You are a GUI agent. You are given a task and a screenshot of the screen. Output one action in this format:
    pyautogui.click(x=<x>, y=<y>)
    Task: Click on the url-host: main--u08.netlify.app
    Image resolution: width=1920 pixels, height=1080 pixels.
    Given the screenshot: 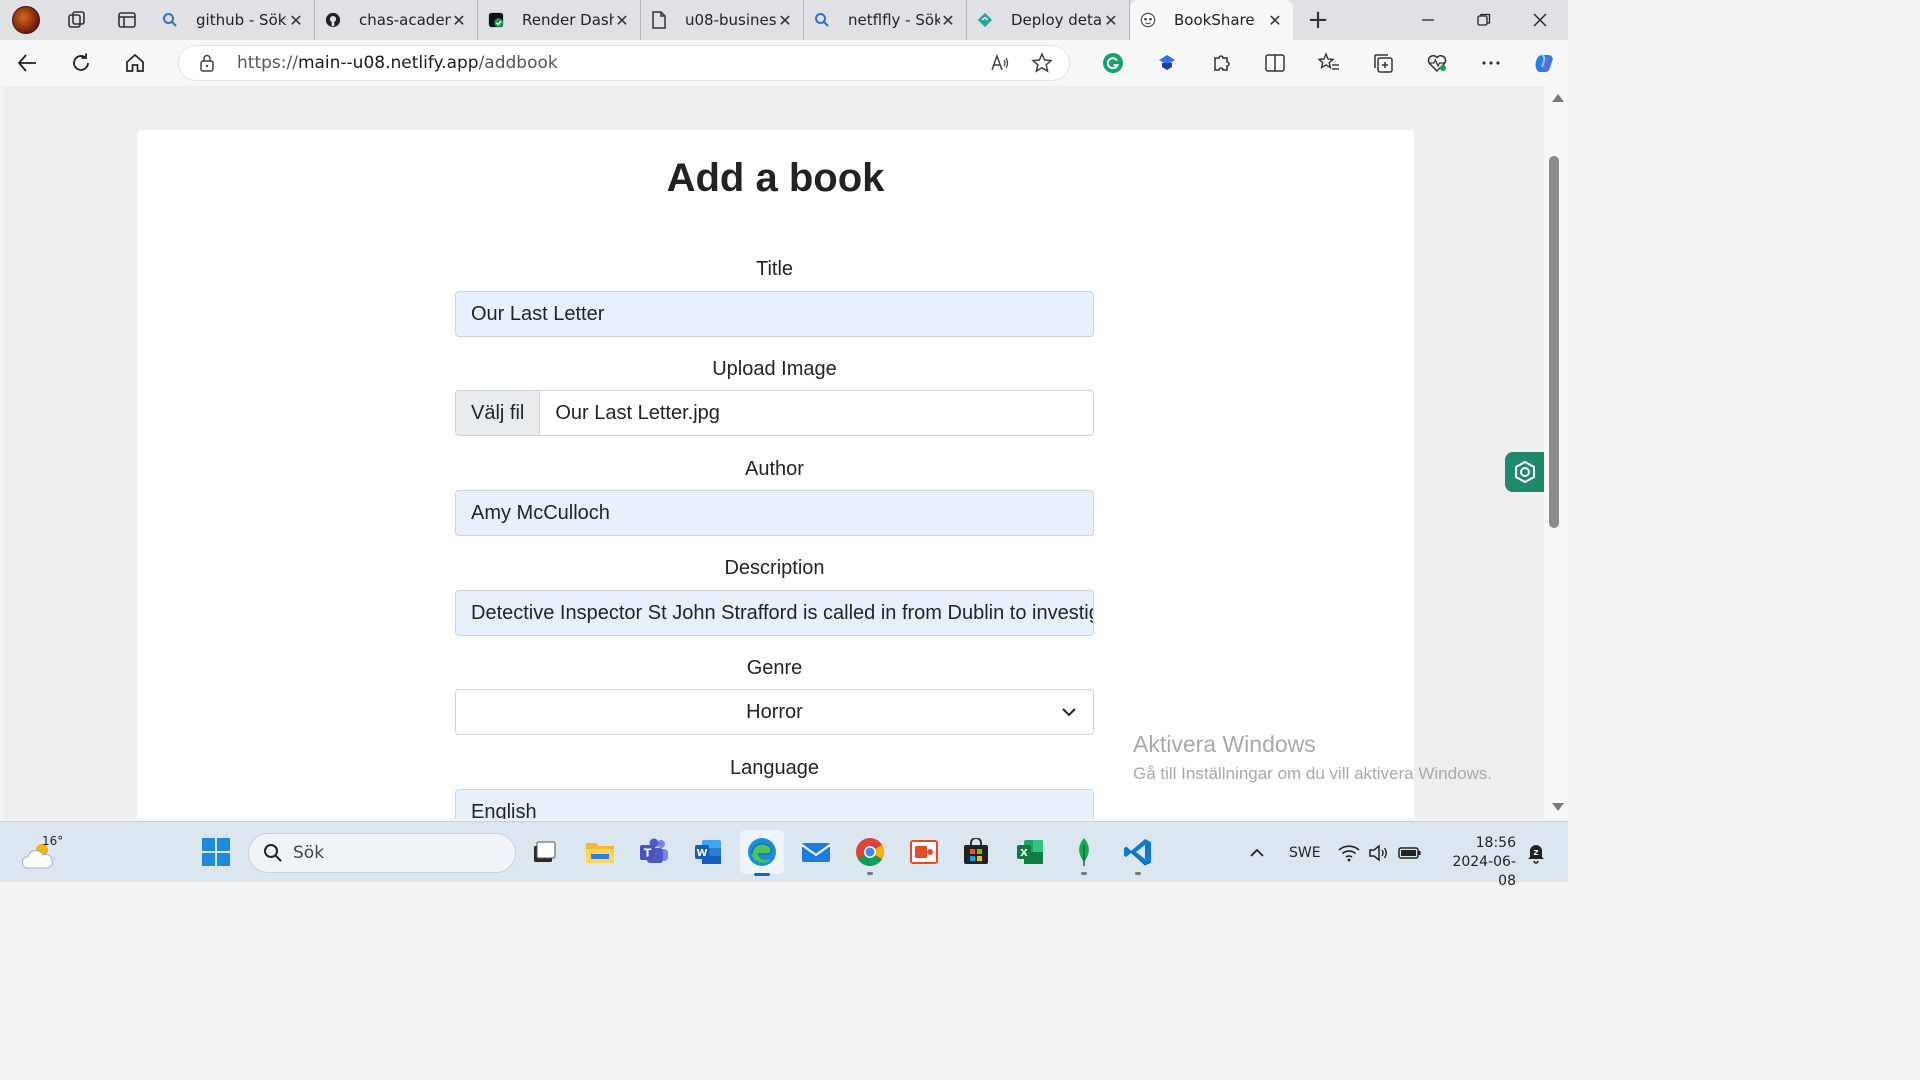 What is the action you would take?
    pyautogui.click(x=388, y=63)
    